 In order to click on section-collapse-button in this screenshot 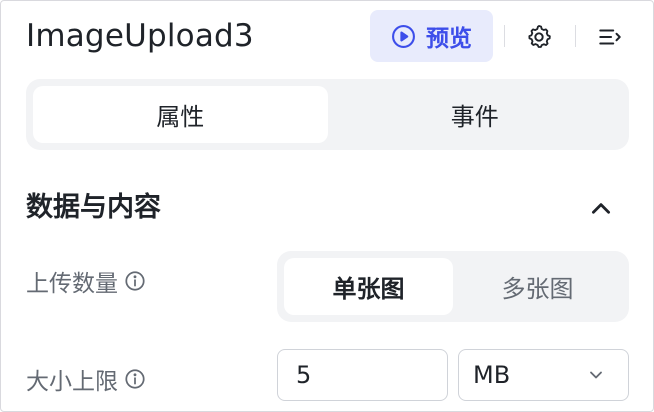, I will do `click(601, 209)`.